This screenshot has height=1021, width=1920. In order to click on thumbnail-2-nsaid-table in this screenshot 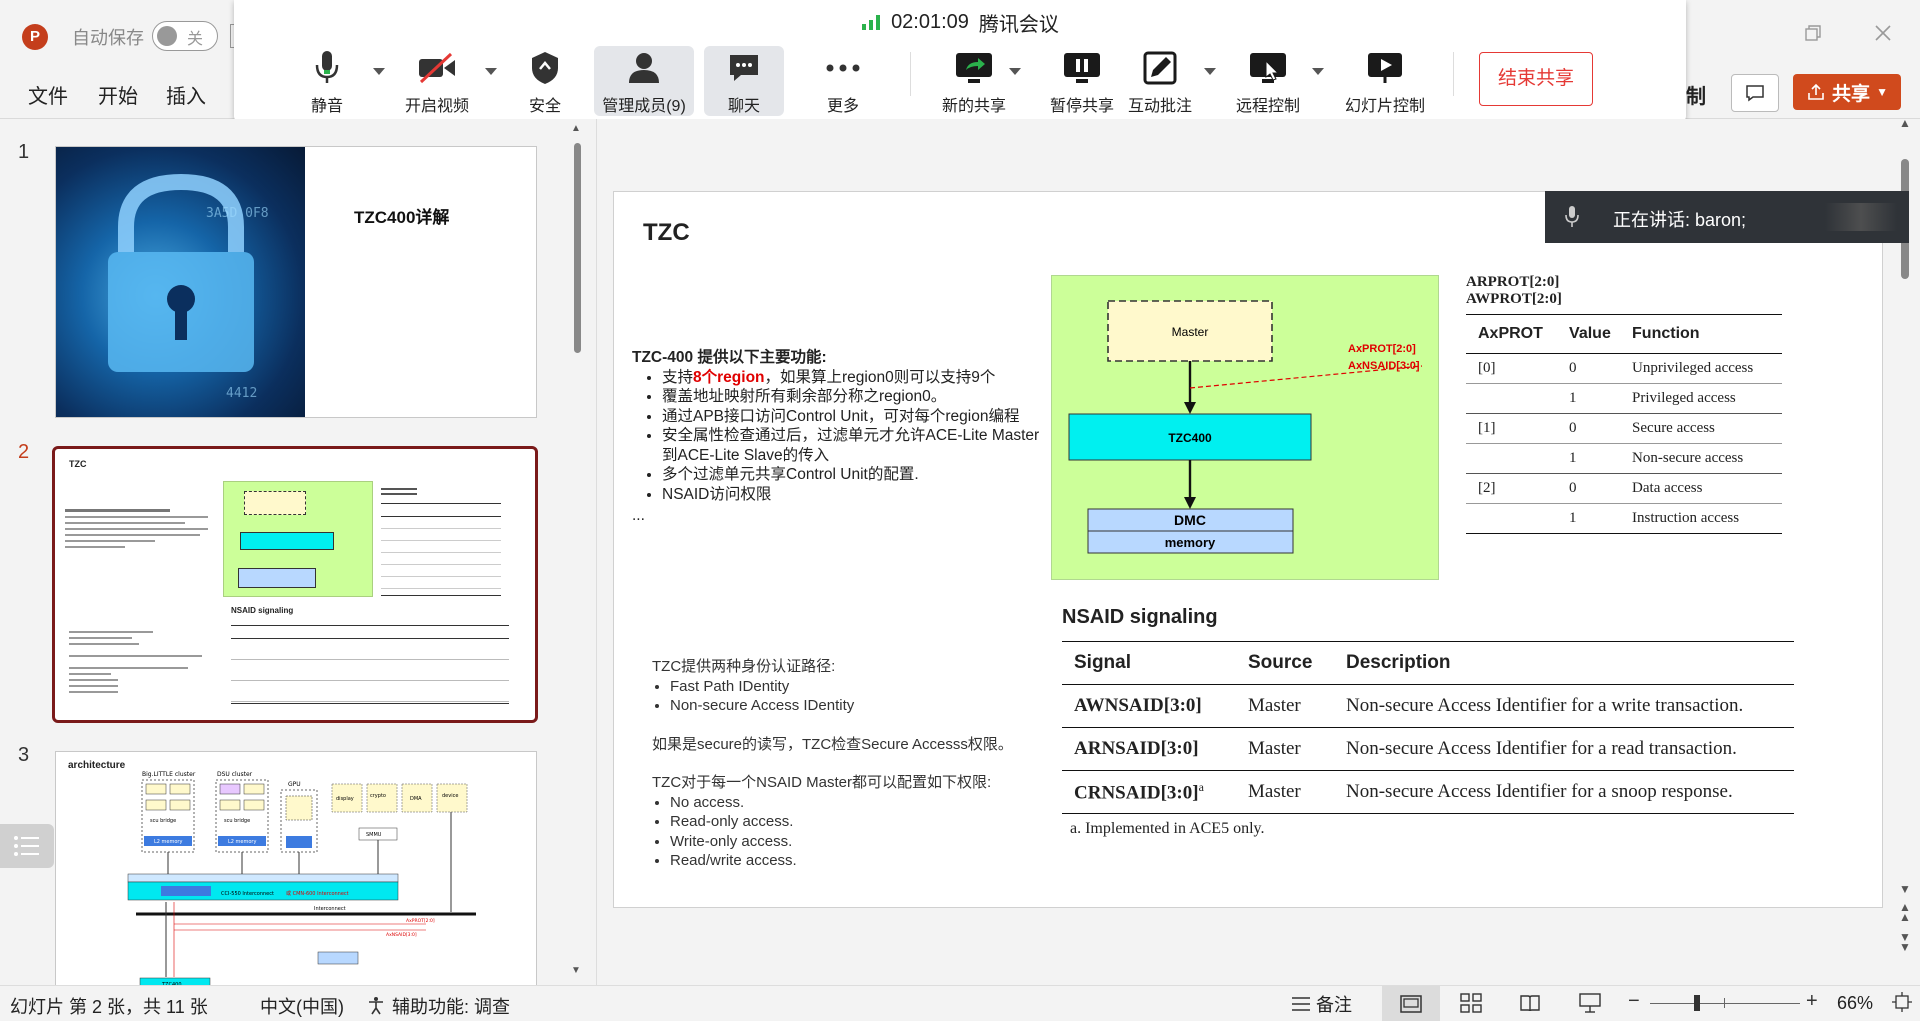, I will do `click(370, 664)`.